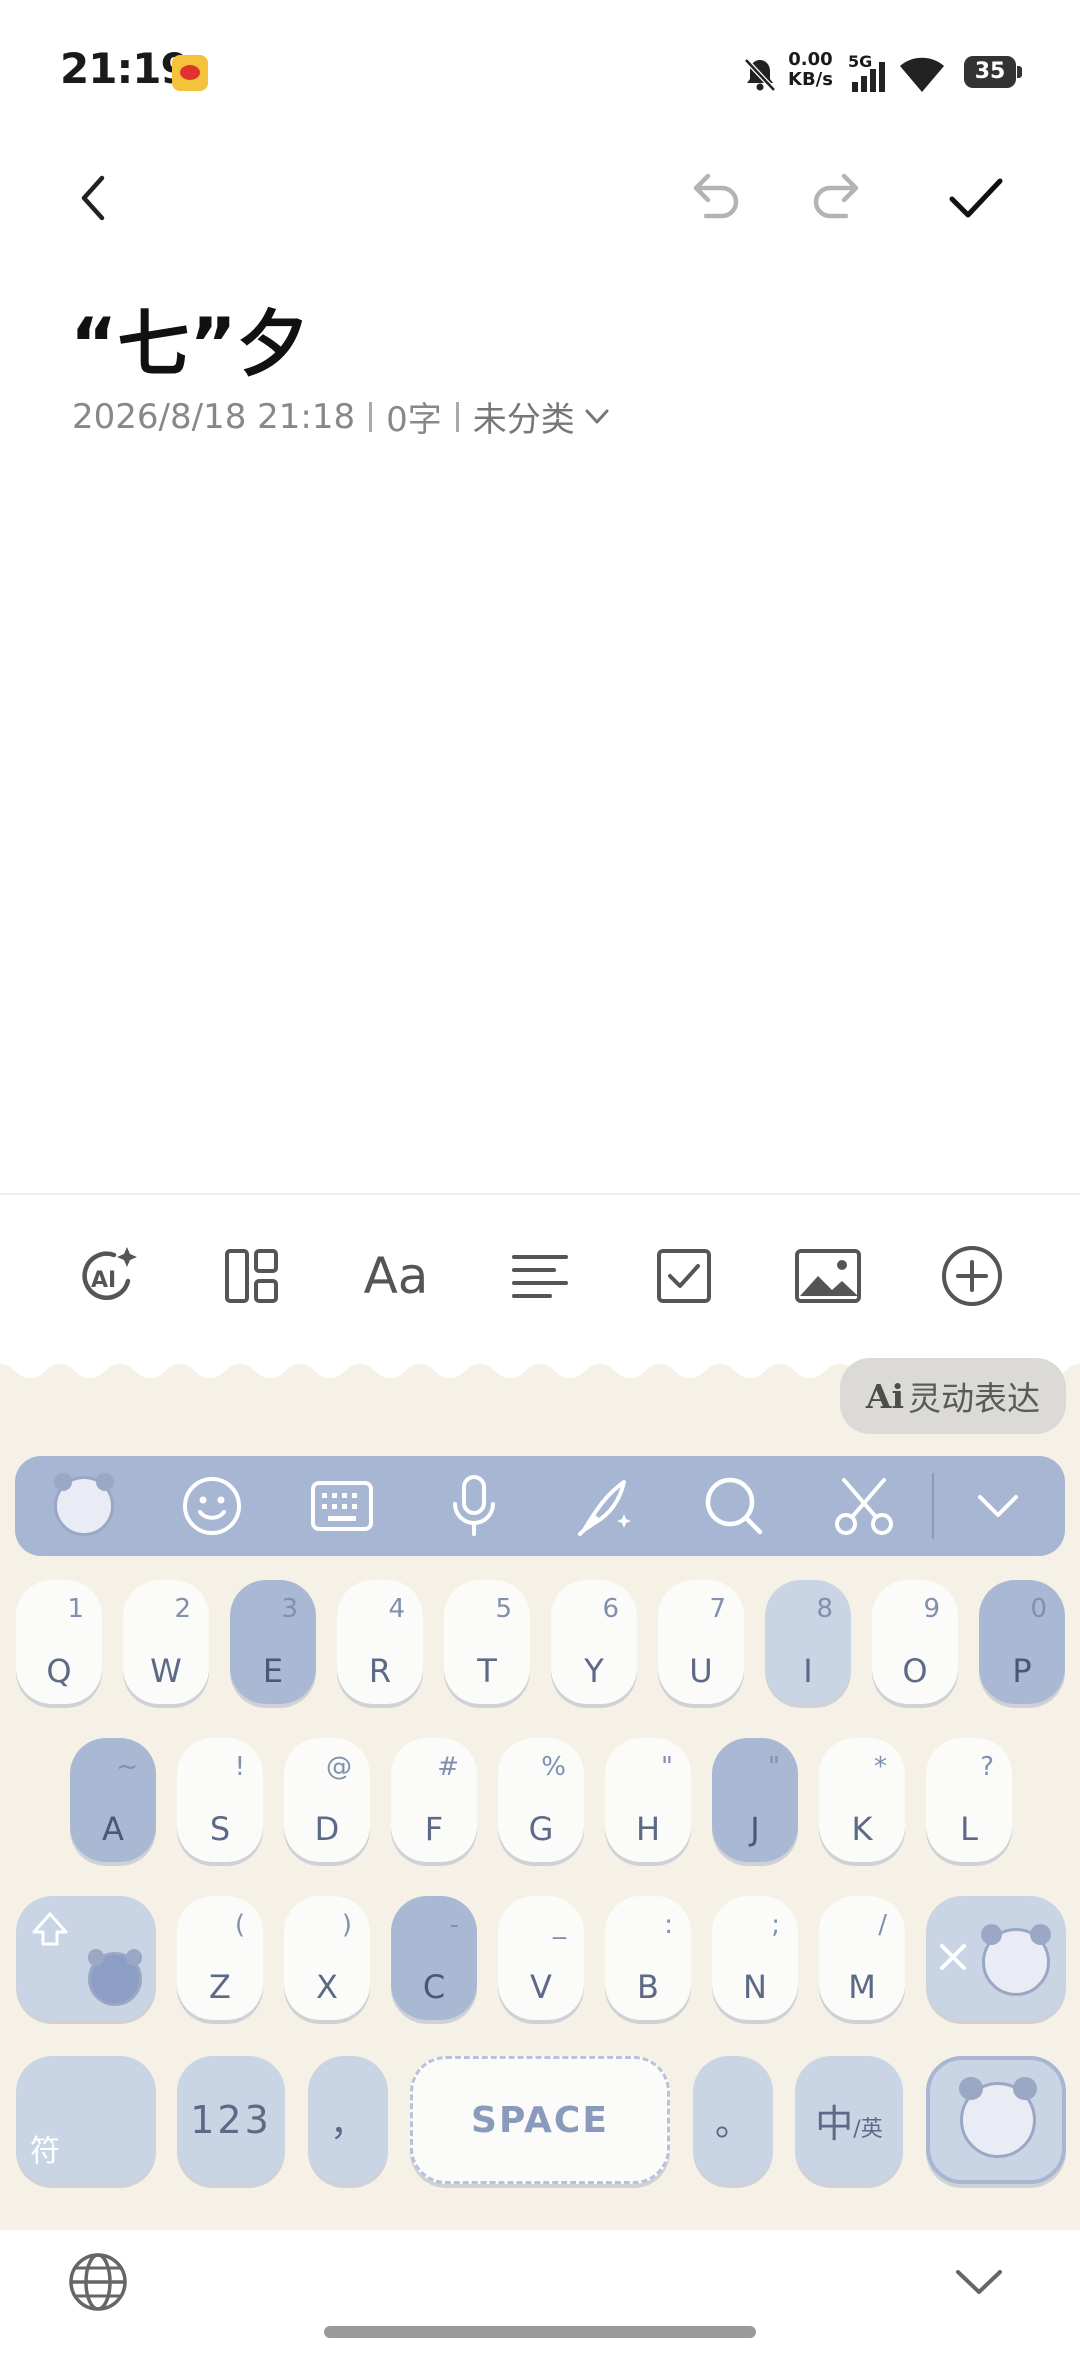 The image size is (1080, 2358). What do you see at coordinates (541, 1958) in the screenshot?
I see `key-v: _ V` at bounding box center [541, 1958].